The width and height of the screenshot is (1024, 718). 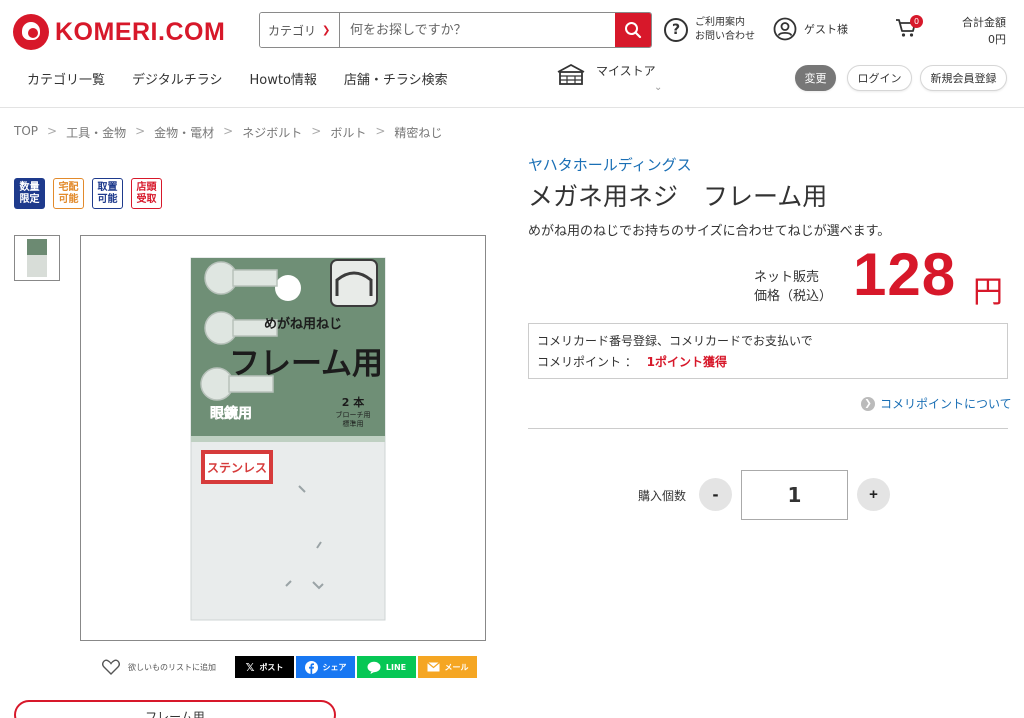 What do you see at coordinates (303, 324) in the screenshot?
I see `package-top-label: めがね用ねじ` at bounding box center [303, 324].